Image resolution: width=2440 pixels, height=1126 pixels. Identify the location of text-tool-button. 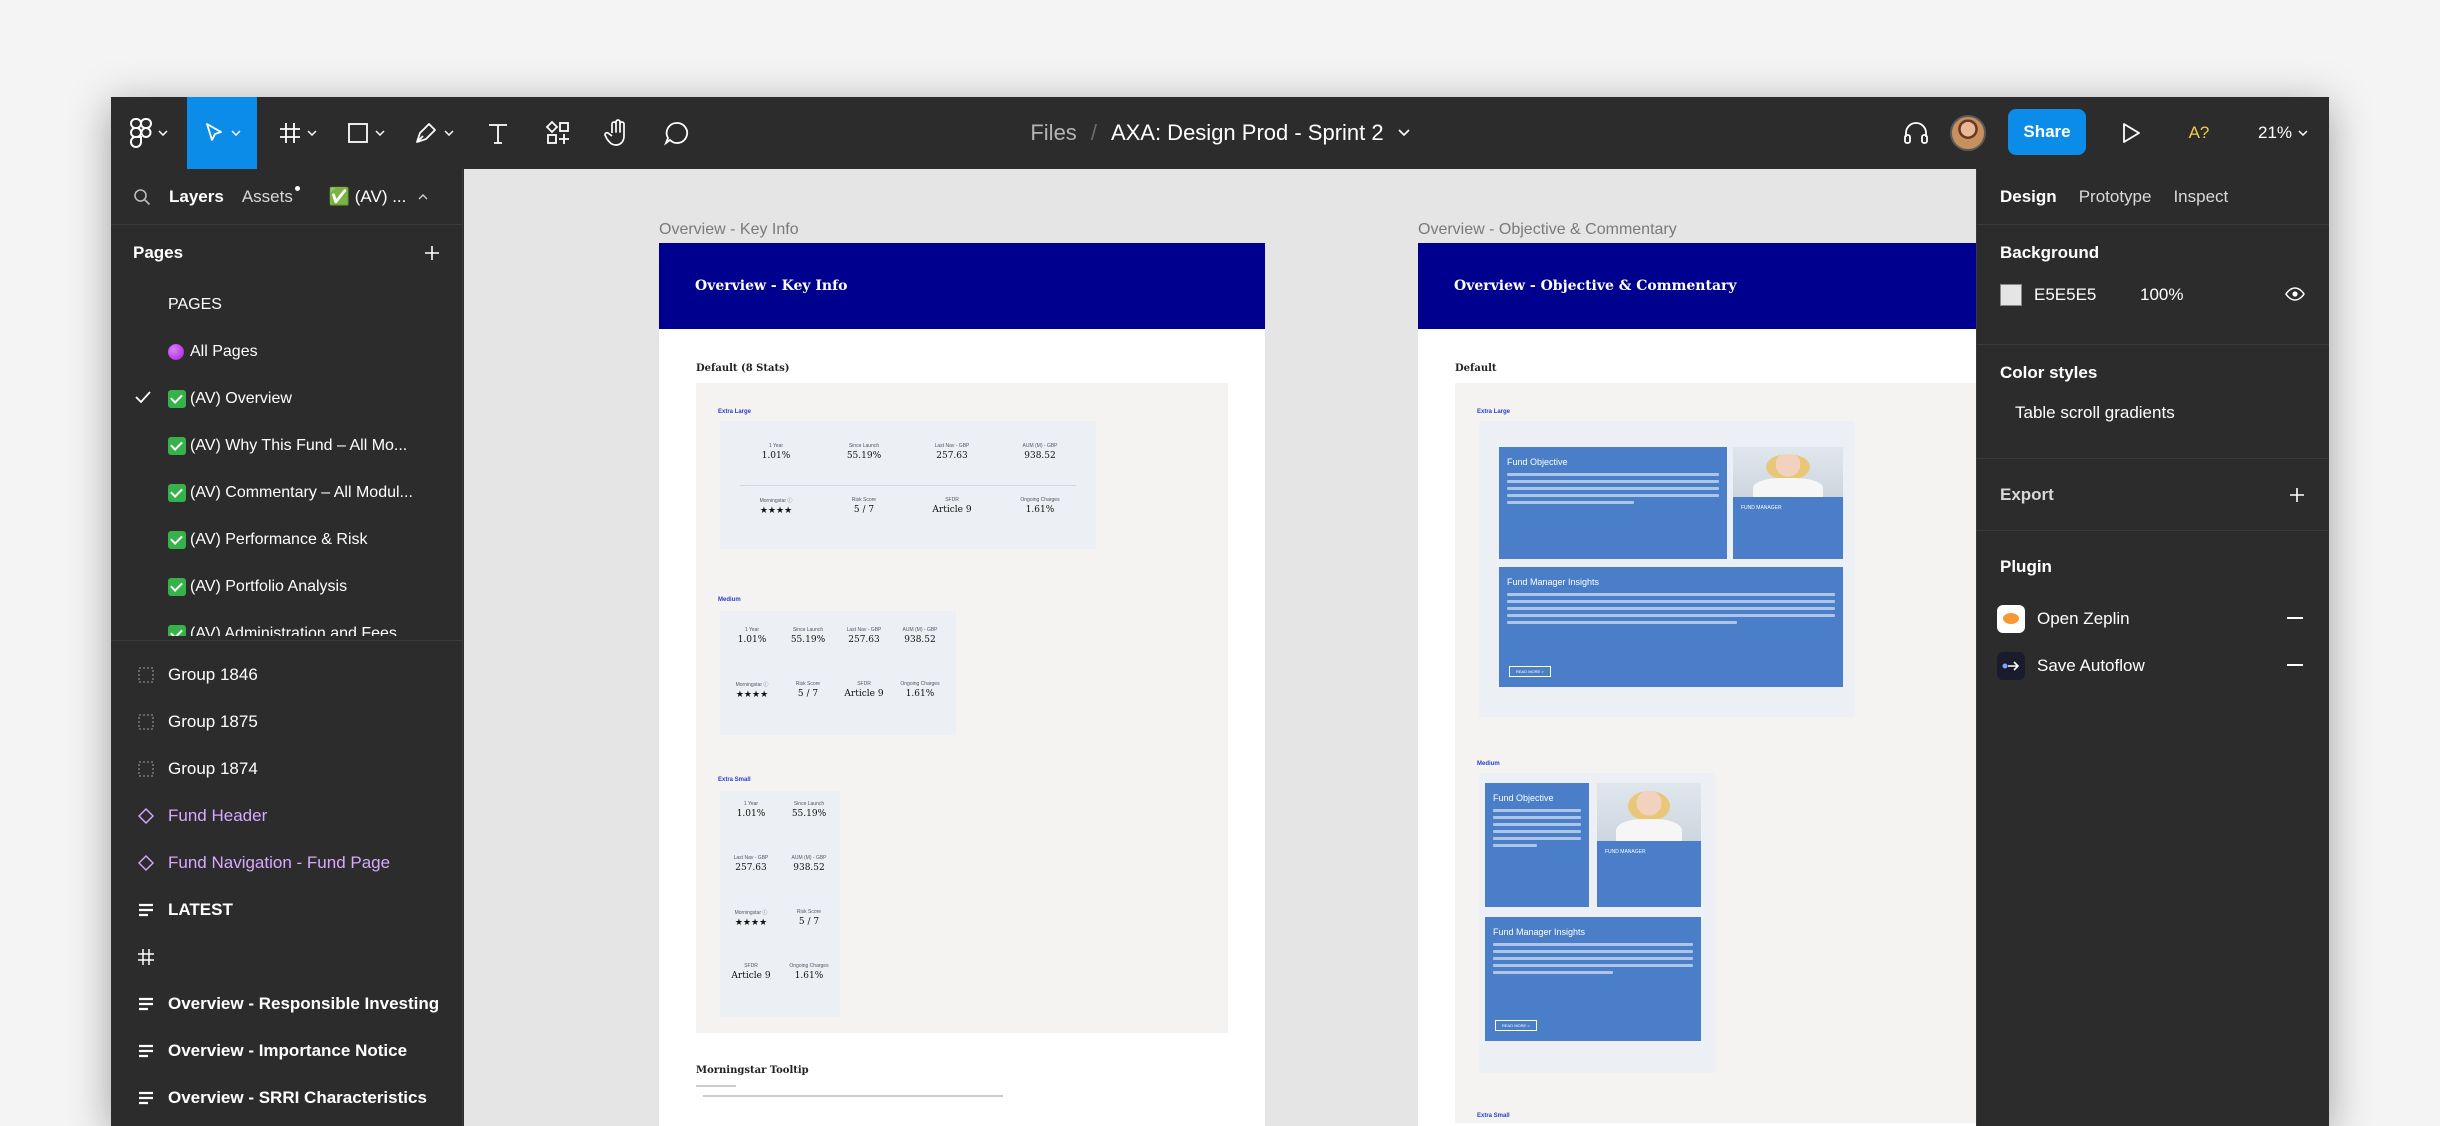
(498, 133).